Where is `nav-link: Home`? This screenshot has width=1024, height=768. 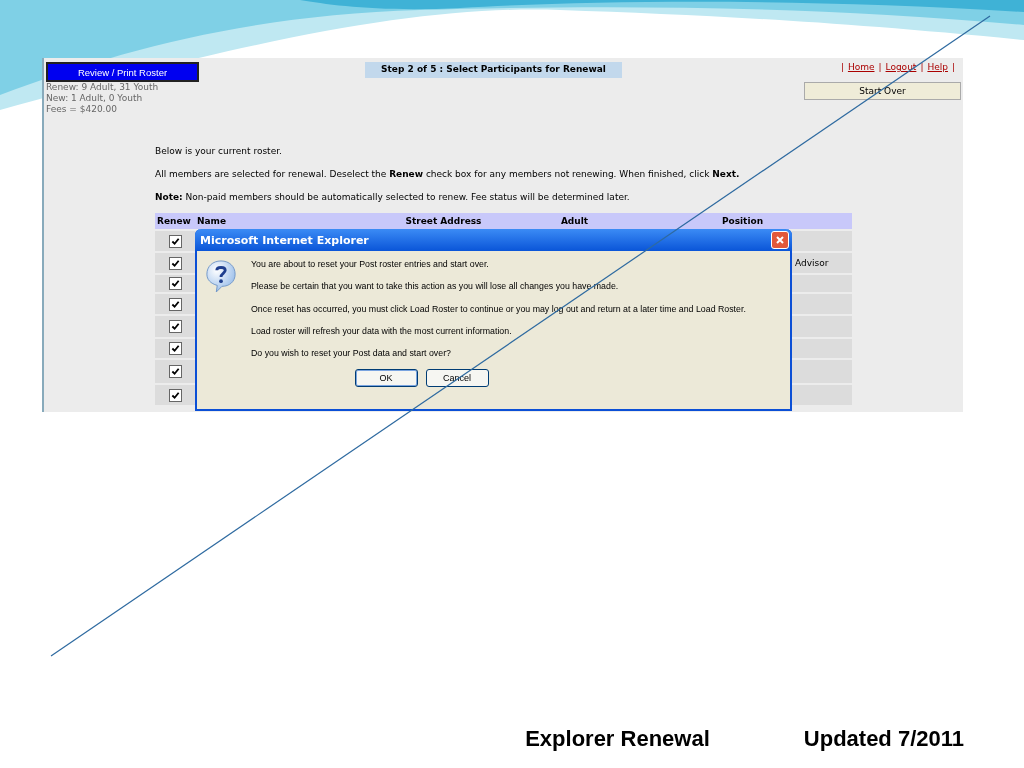 nav-link: Home is located at coordinates (861, 69).